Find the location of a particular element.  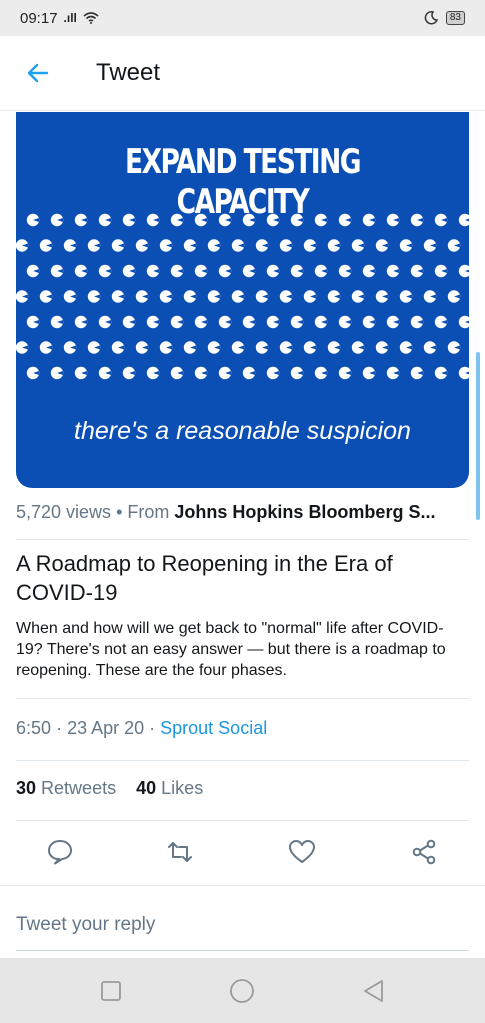

scrollbar is located at coordinates (478, 436).